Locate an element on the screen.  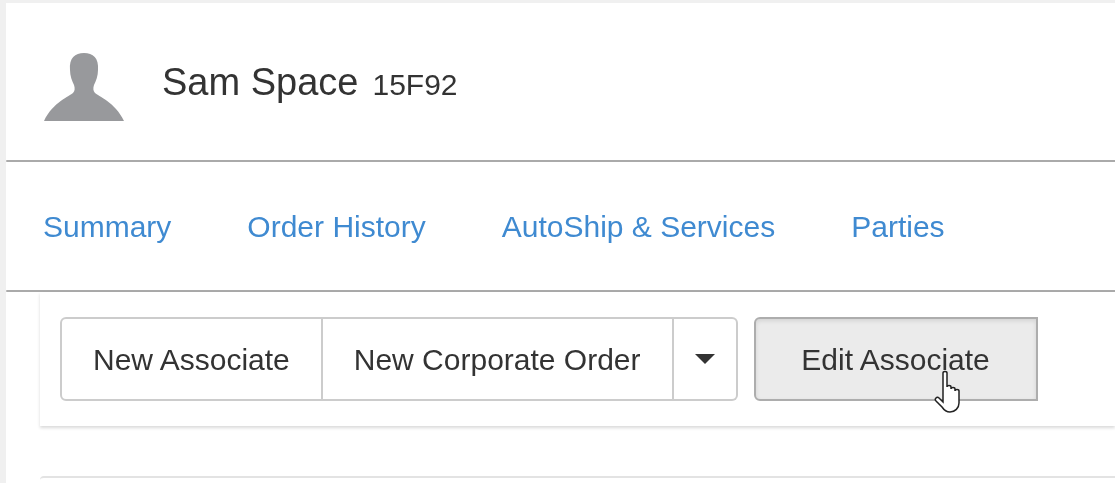
toolbar-button: New Corporate Order is located at coordinates (498, 359).